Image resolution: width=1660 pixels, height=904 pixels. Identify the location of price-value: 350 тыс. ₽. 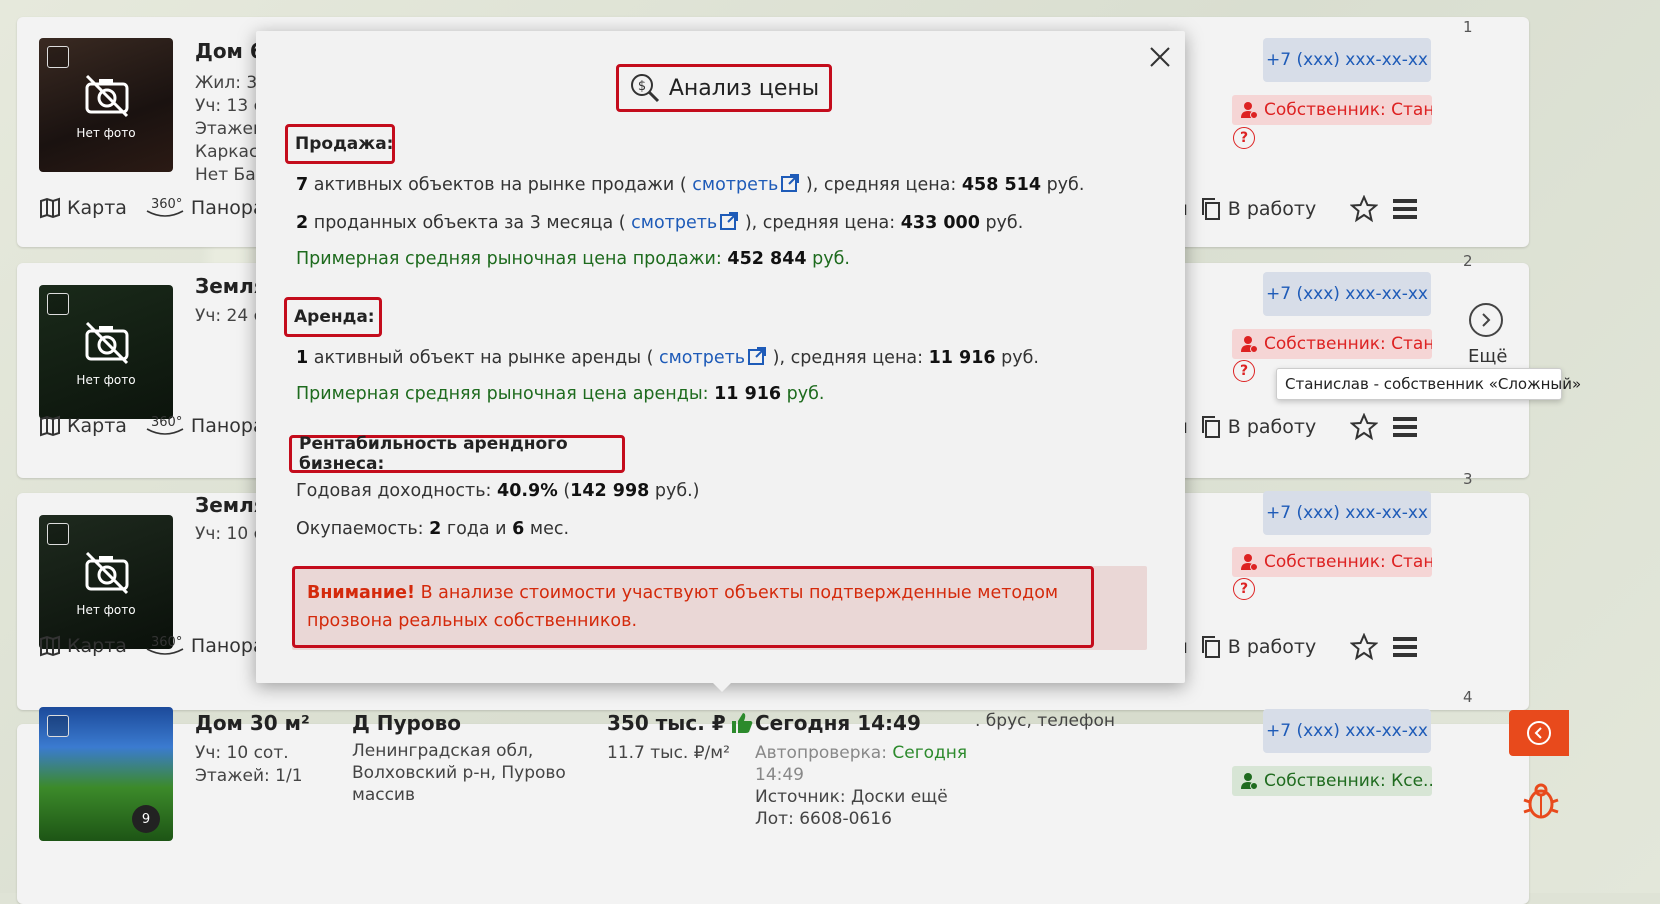
(666, 723).